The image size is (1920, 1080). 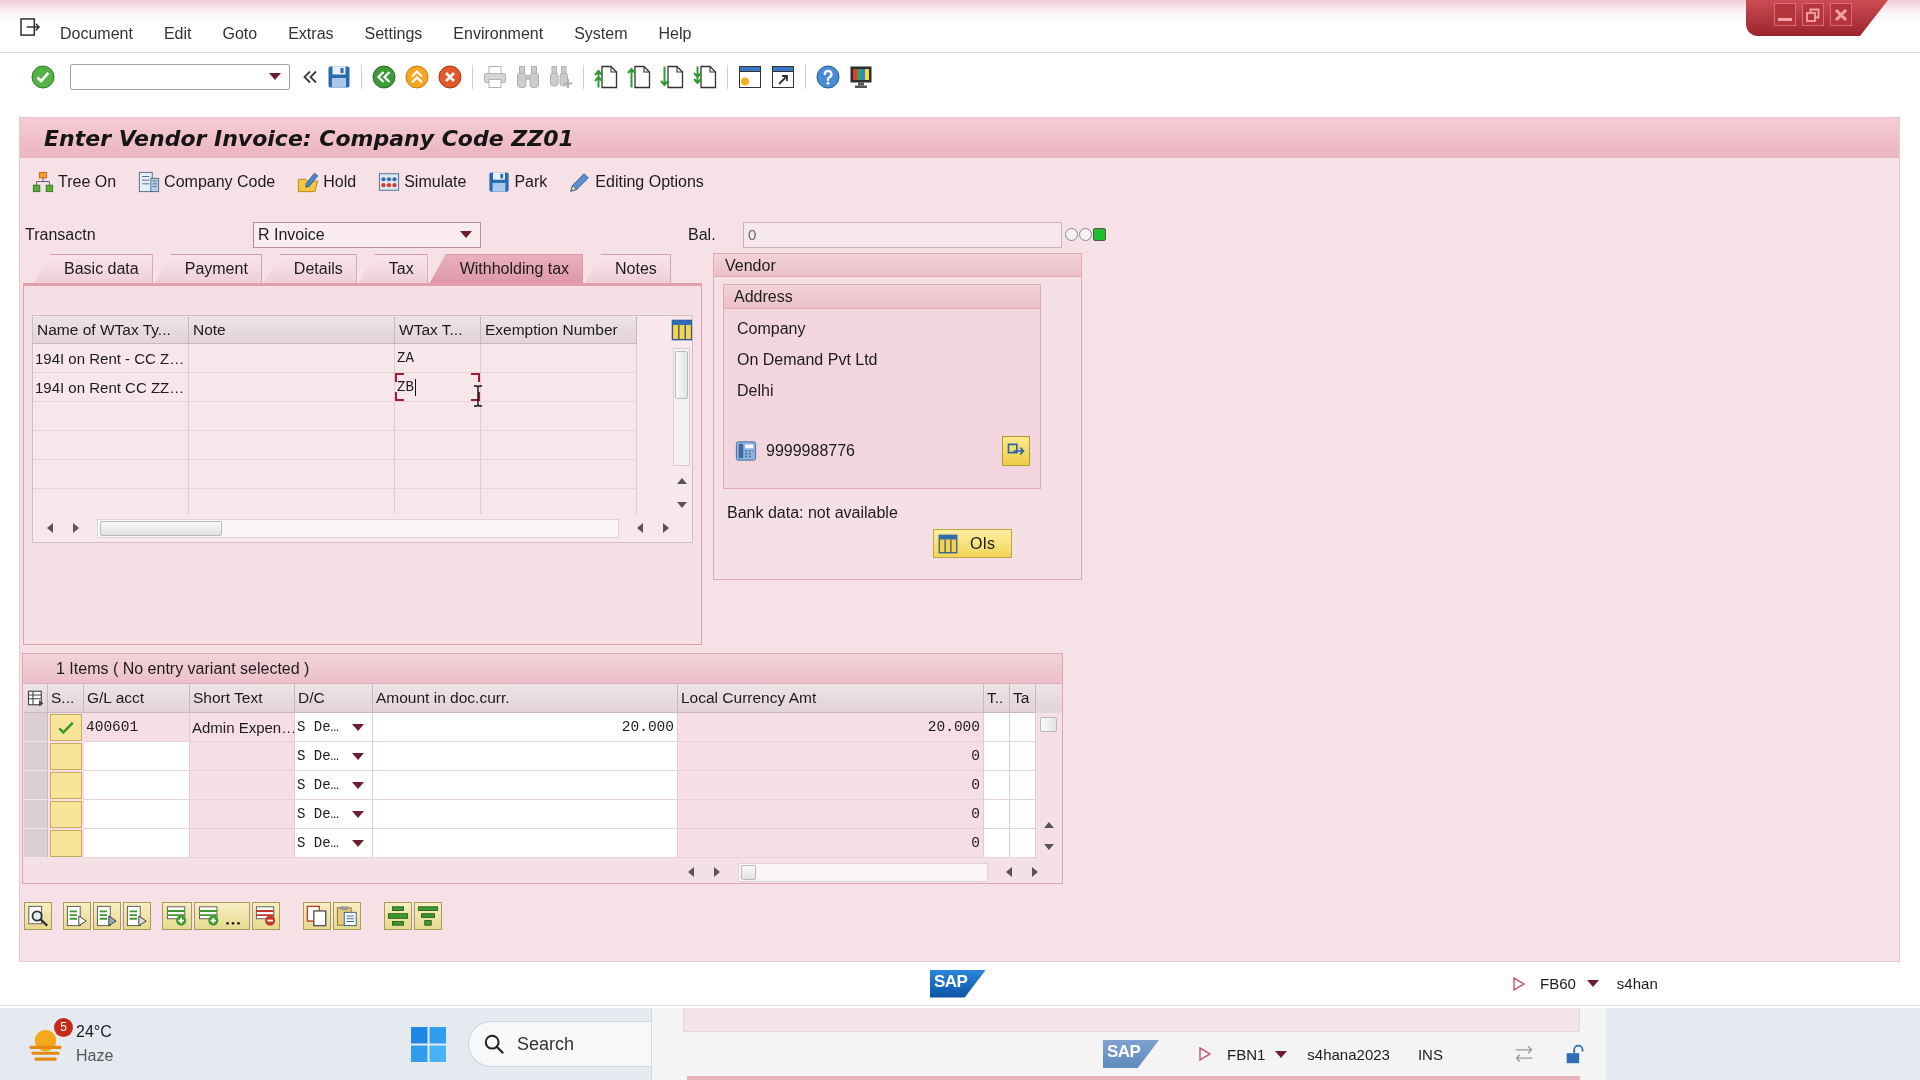 What do you see at coordinates (137, 698) in the screenshot?
I see `column-header: G/L acct` at bounding box center [137, 698].